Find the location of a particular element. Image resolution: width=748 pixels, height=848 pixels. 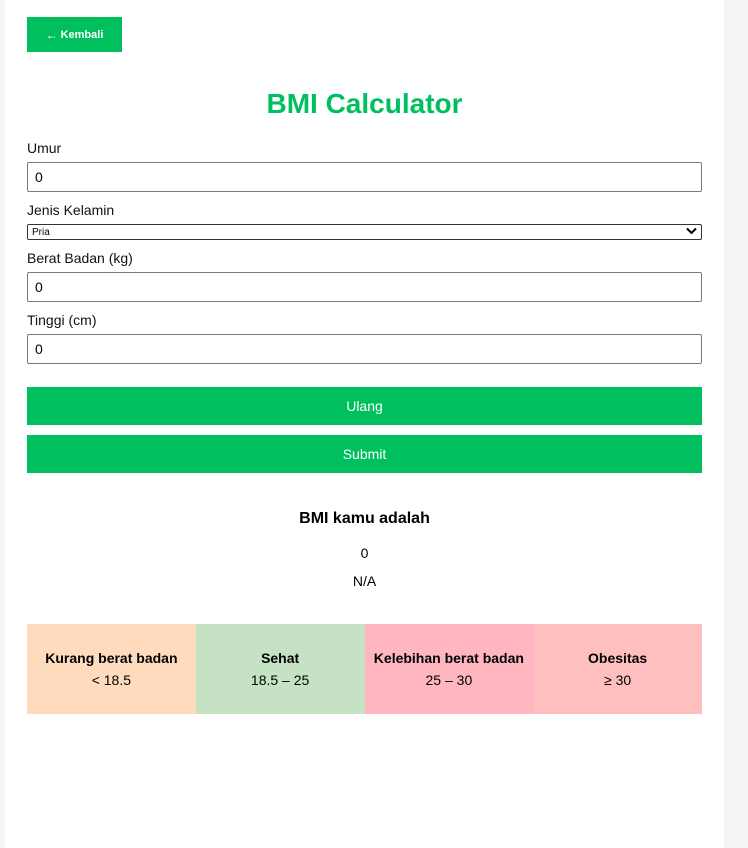

reset-button-label: Ulang is located at coordinates (364, 406).